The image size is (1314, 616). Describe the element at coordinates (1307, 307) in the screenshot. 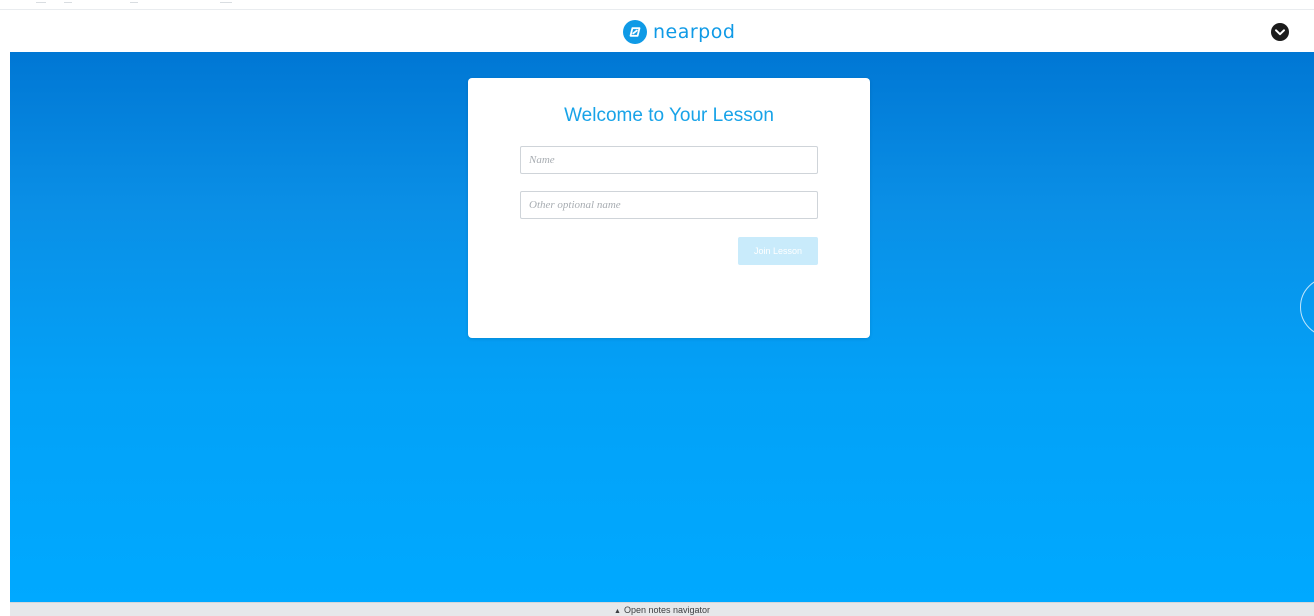

I see `side-navigation-handle` at that location.